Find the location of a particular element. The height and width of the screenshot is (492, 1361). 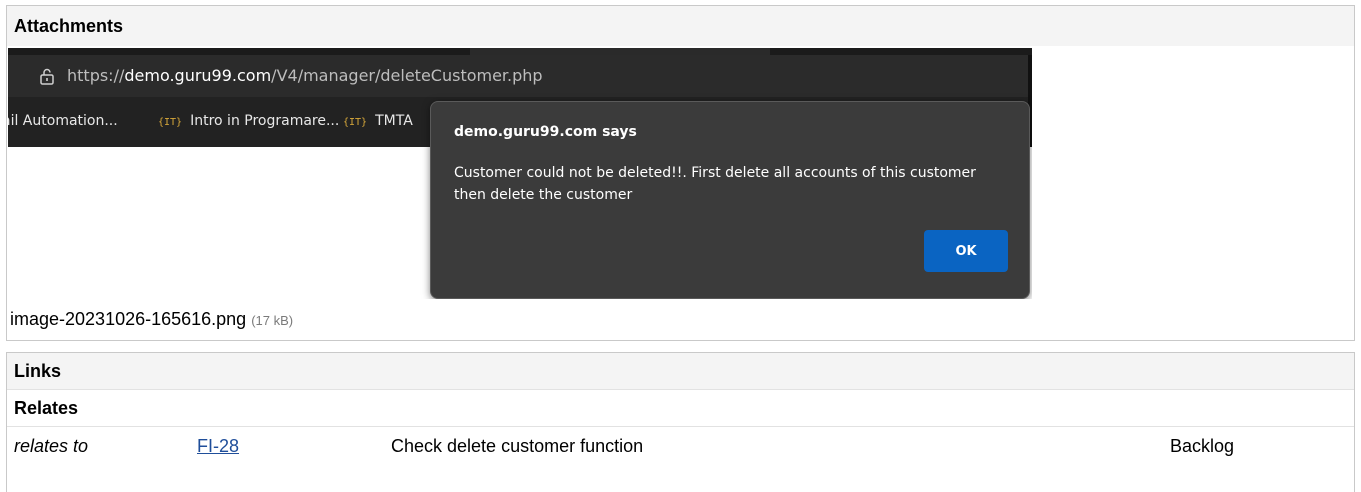

links-header: Links is located at coordinates (680, 371).